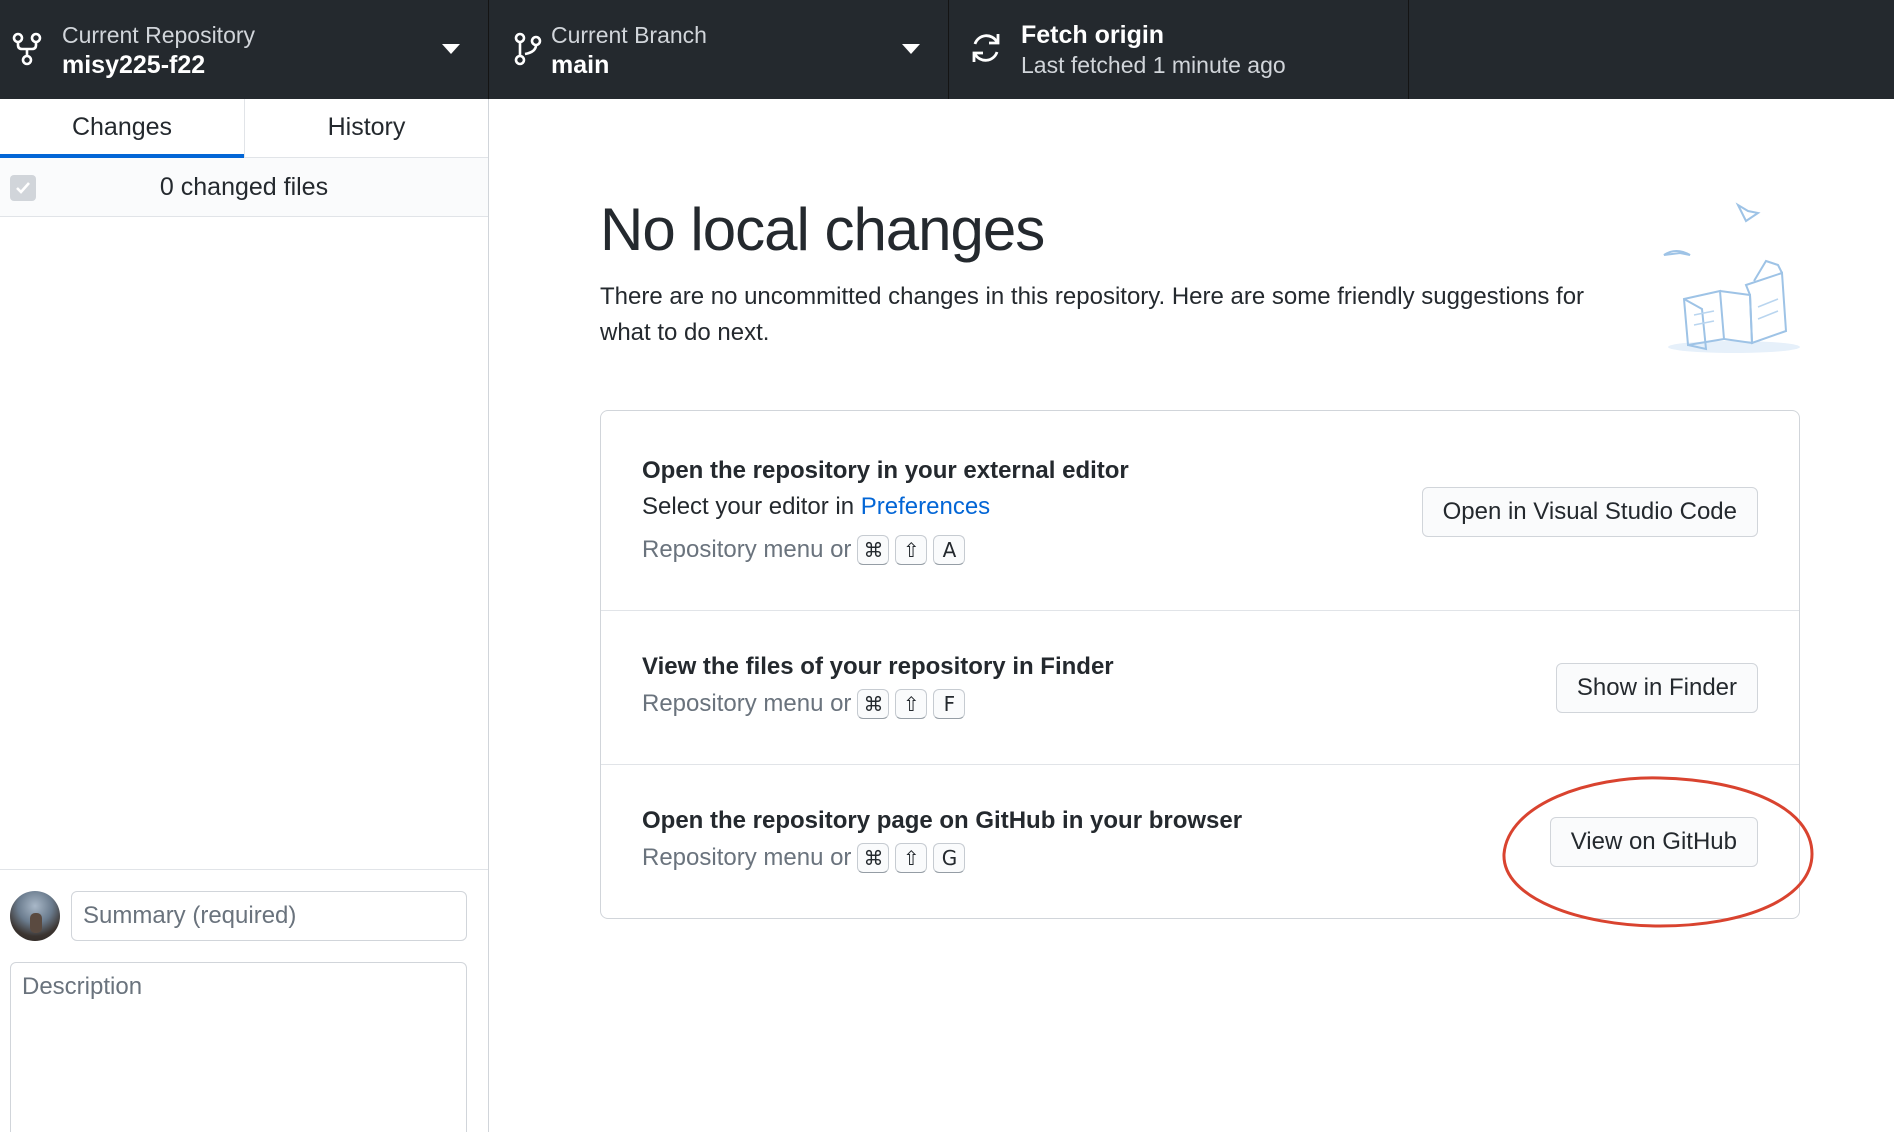 The width and height of the screenshot is (1894, 1132). Describe the element at coordinates (629, 50) in the screenshot. I see `current-branch-text: Current Branch main` at that location.